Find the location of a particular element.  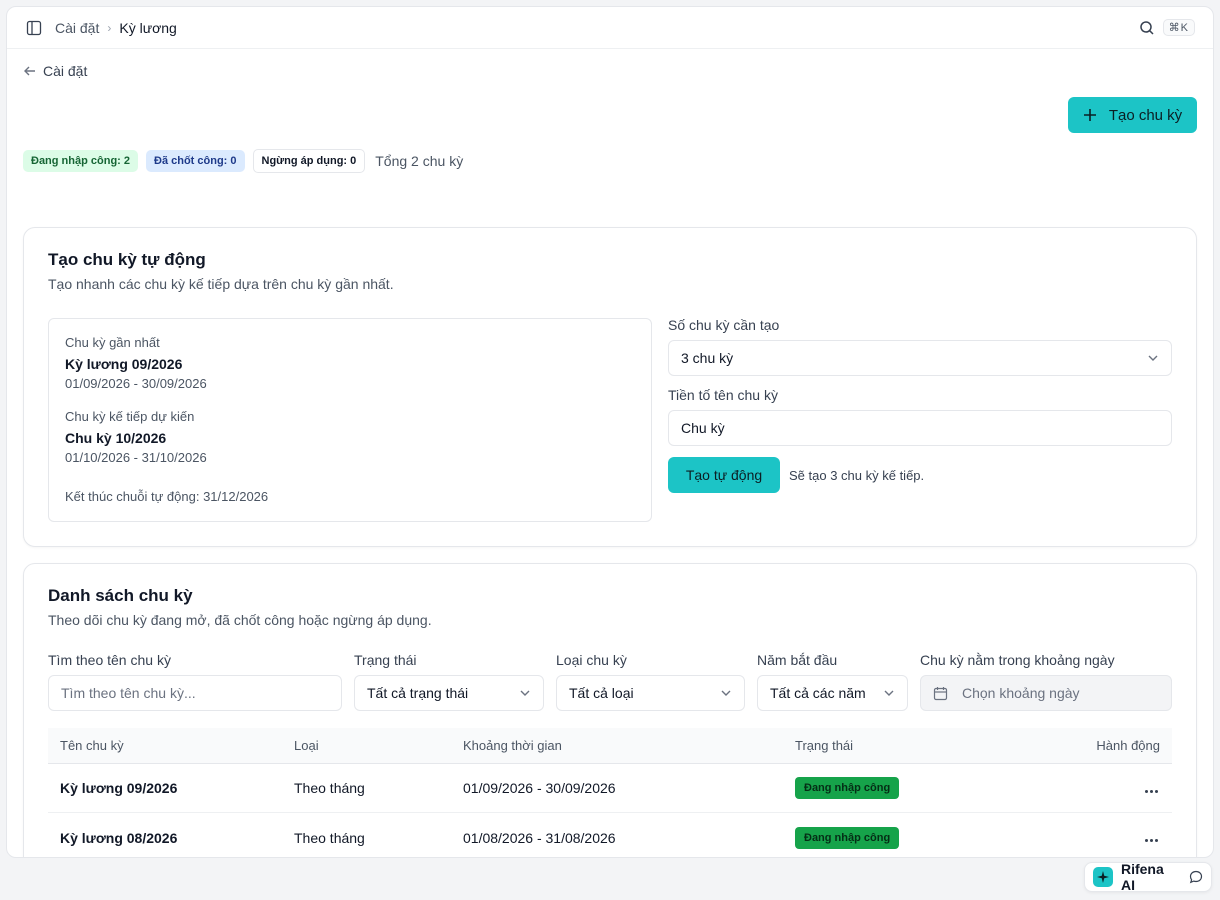

chat-bubble-icon is located at coordinates (1196, 877).